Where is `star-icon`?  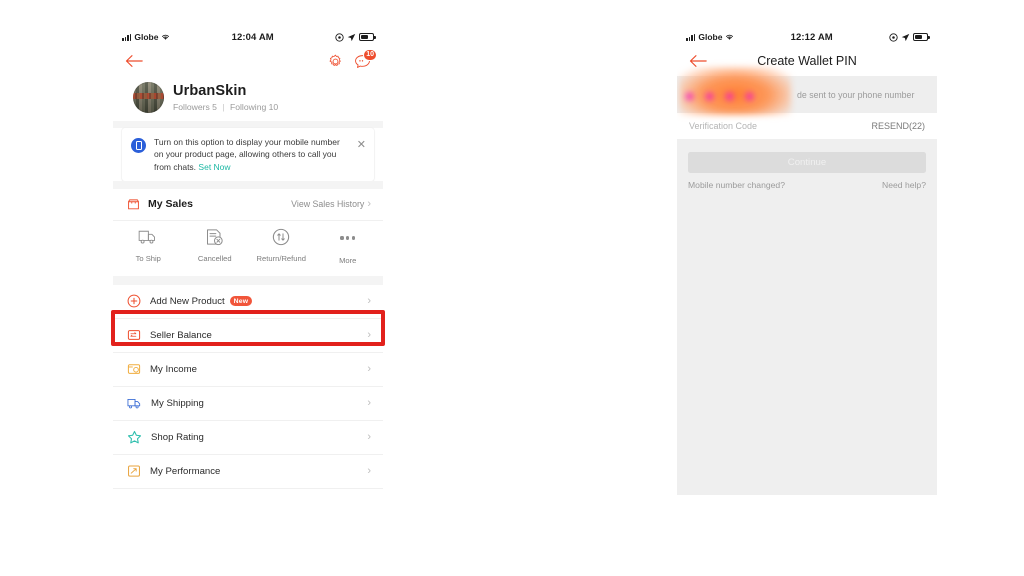
star-icon is located at coordinates (134, 437).